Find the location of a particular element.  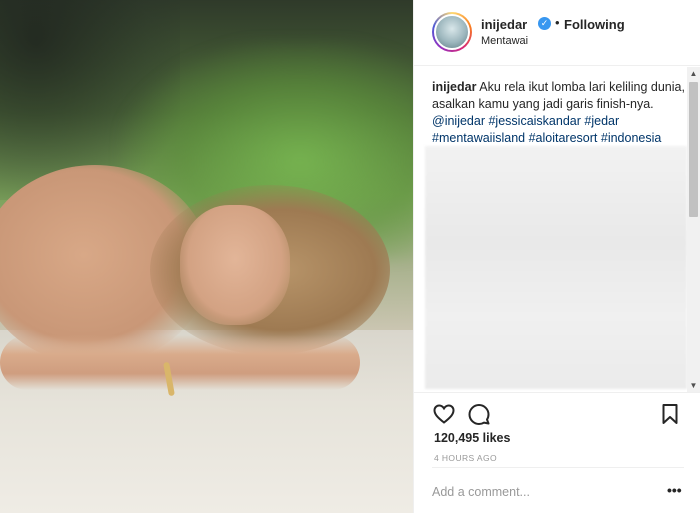

heart-icon is located at coordinates (444, 414).